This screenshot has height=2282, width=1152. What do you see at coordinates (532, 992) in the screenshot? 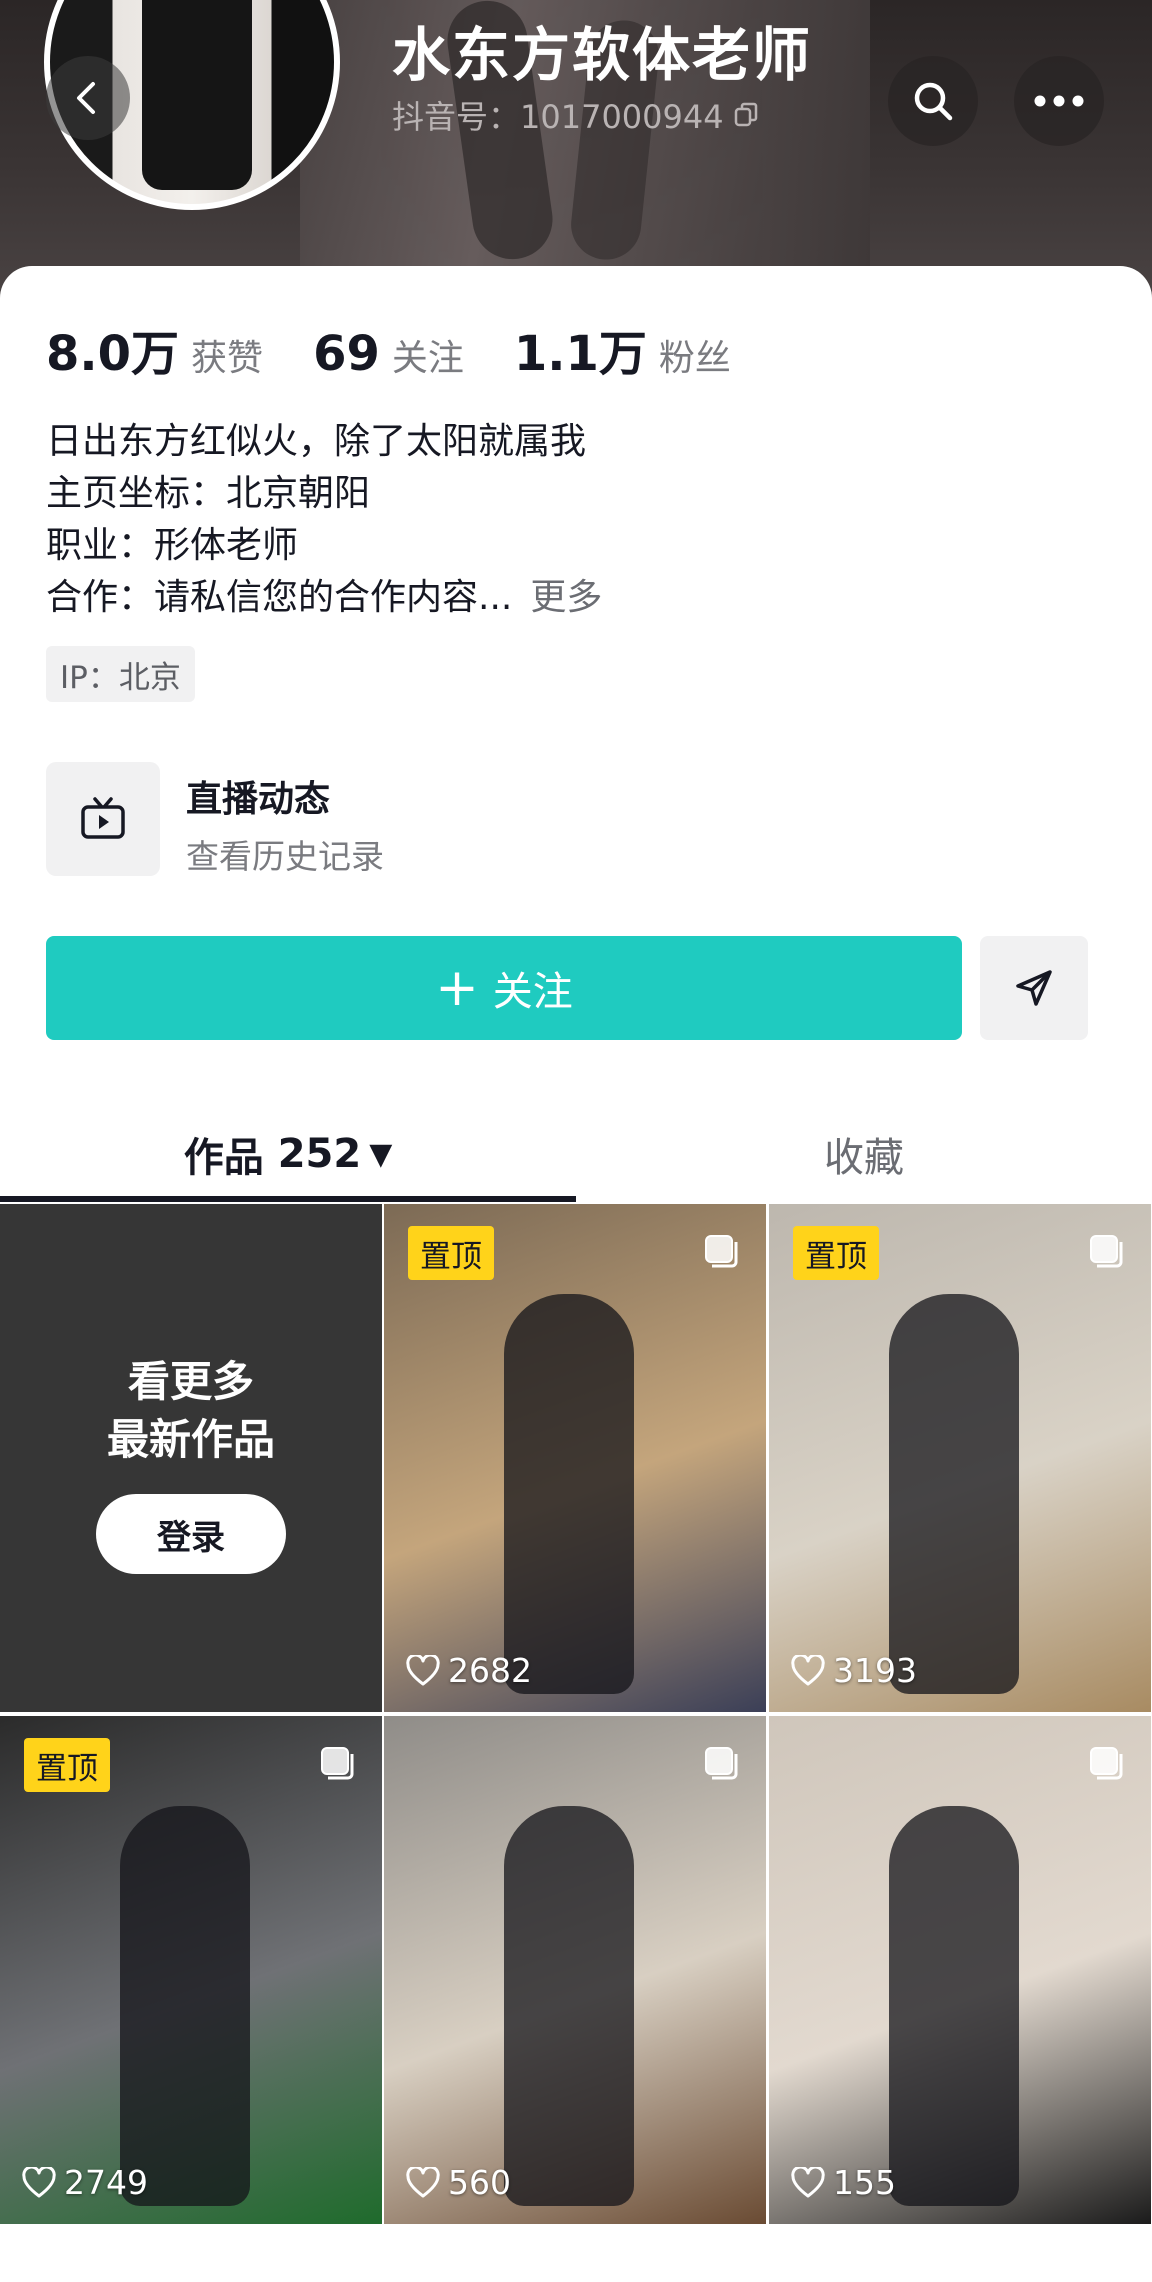
I see `follow-label: 关注` at bounding box center [532, 992].